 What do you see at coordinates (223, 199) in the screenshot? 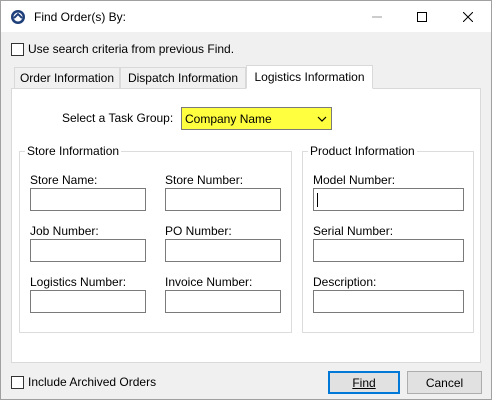
I see `store-number-input` at bounding box center [223, 199].